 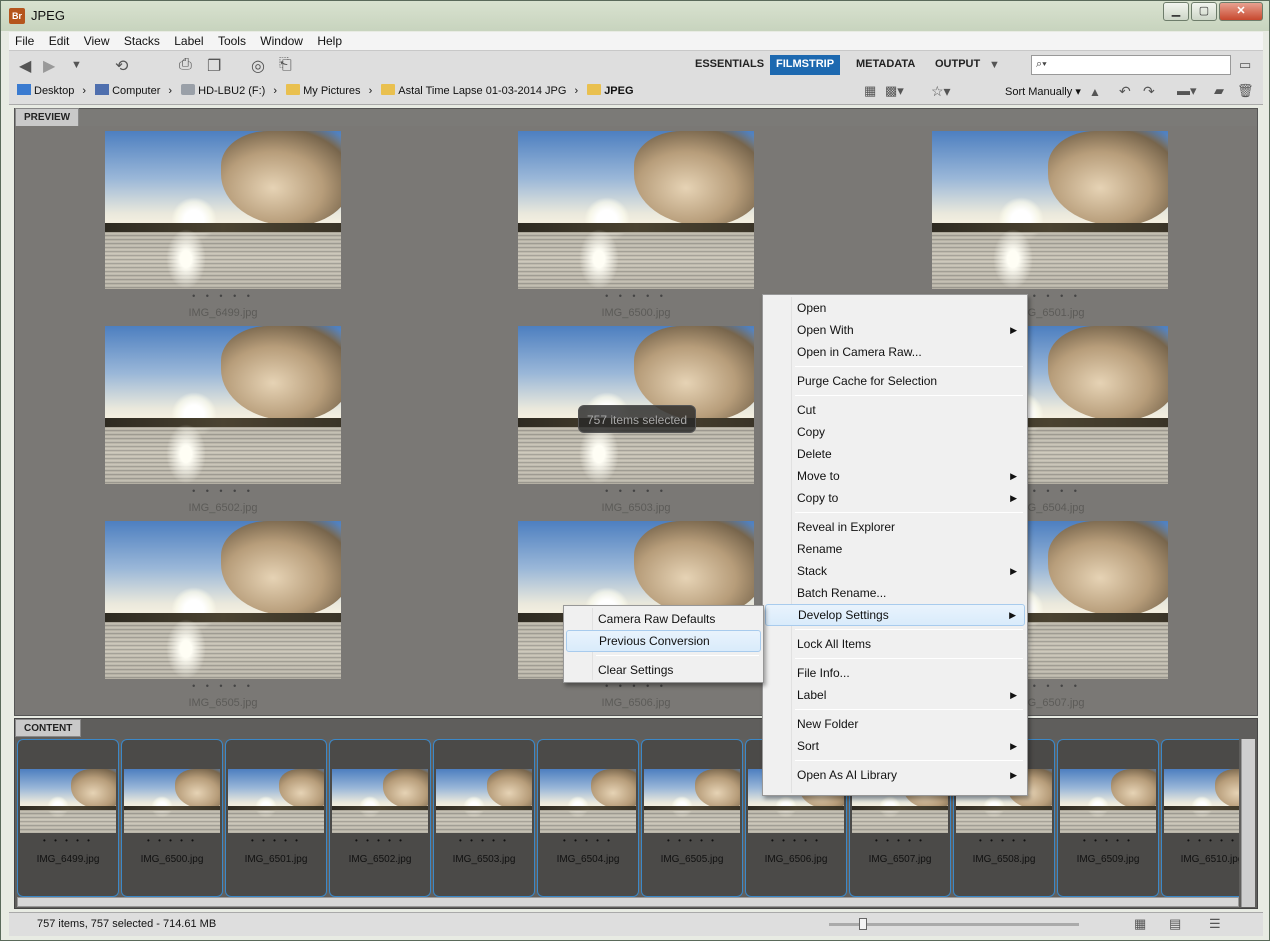 I want to click on horizontal-scrollbar, so click(x=628, y=902).